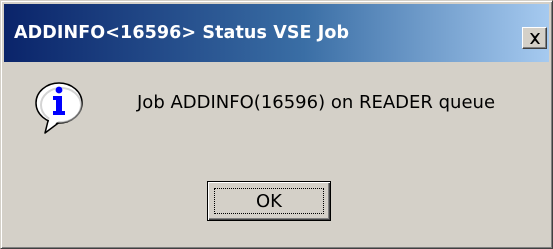 The height and width of the screenshot is (249, 553). What do you see at coordinates (316, 102) in the screenshot?
I see `dialog-message: Job ADDINFO(16596) on READER queue` at bounding box center [316, 102].